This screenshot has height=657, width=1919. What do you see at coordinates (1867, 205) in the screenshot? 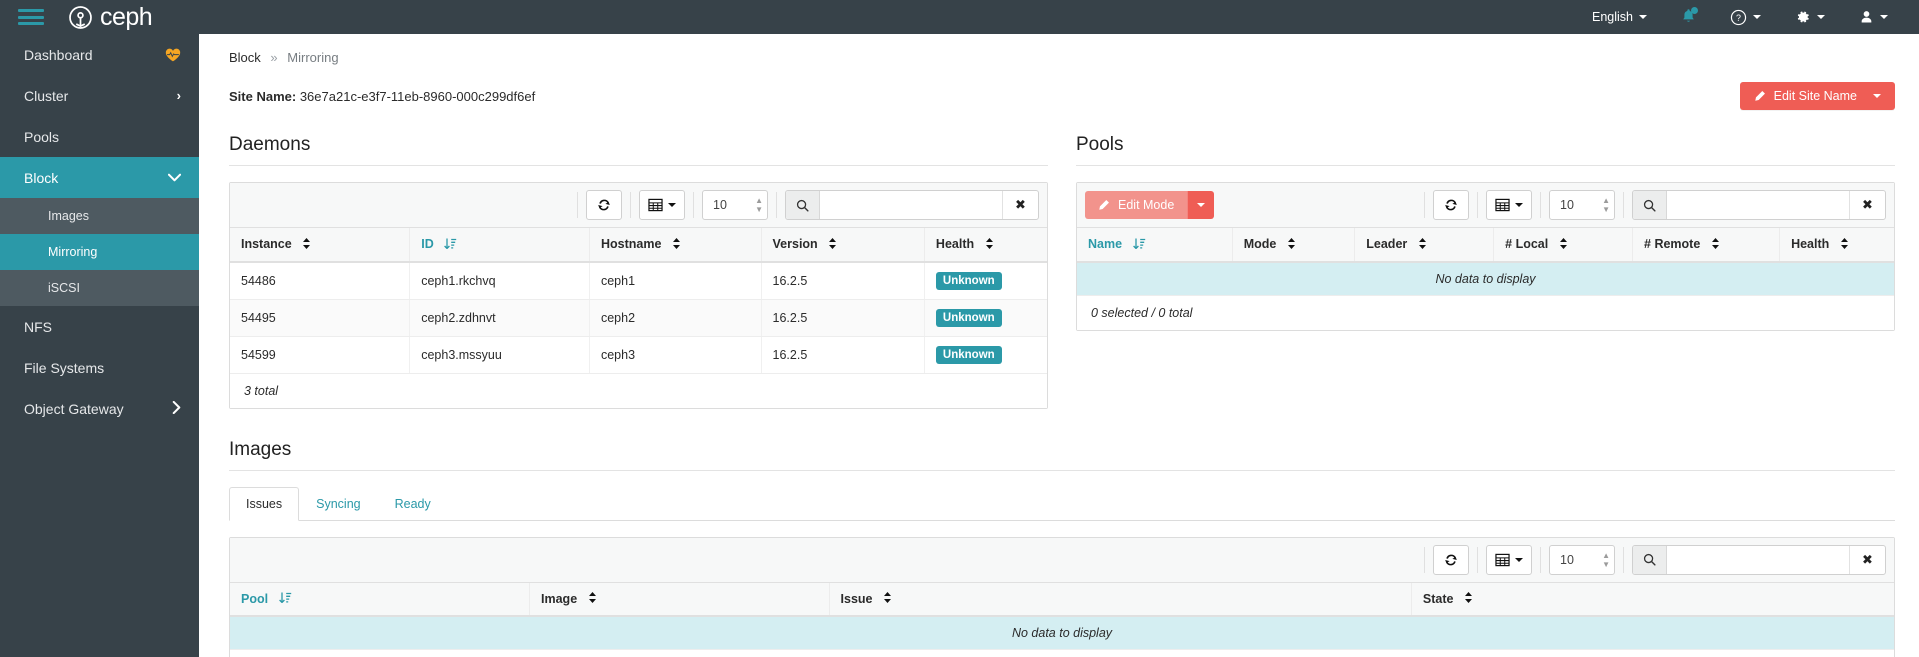
I see `pools-search-clear-button: ✖` at bounding box center [1867, 205].